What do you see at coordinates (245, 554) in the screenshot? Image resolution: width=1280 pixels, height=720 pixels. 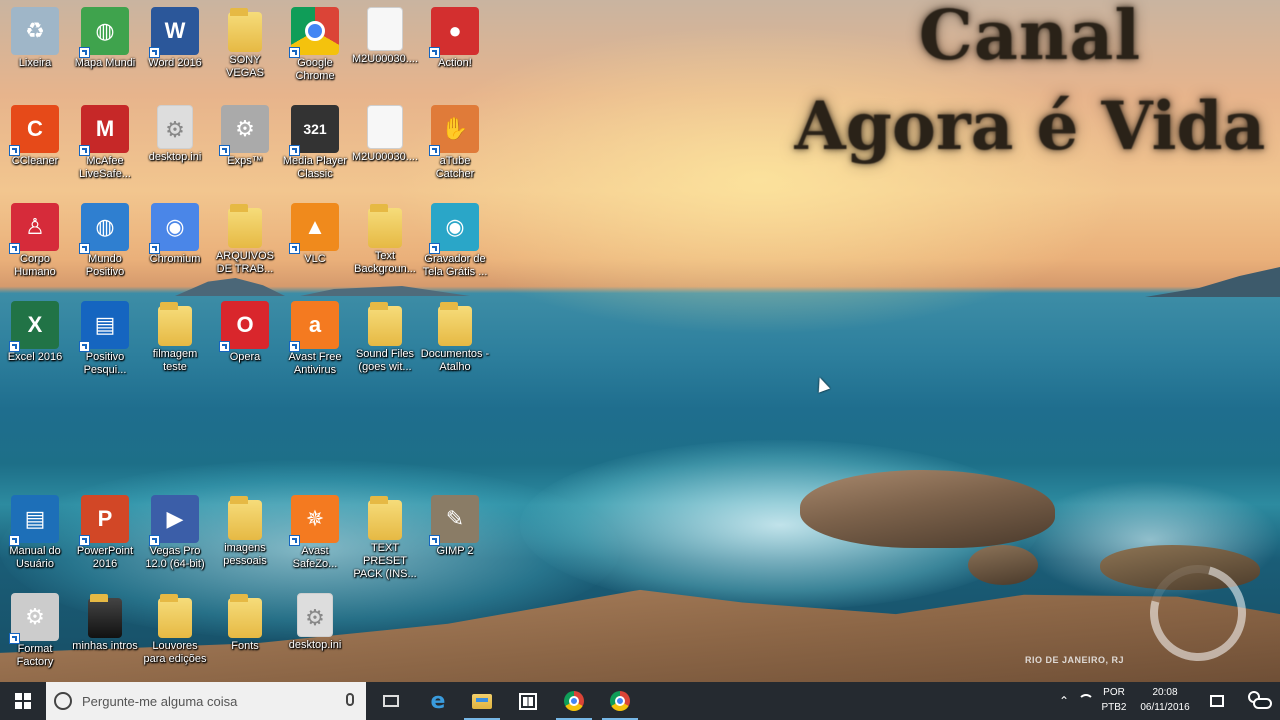 I see `desktop-icon-label: imagens pessoais` at bounding box center [245, 554].